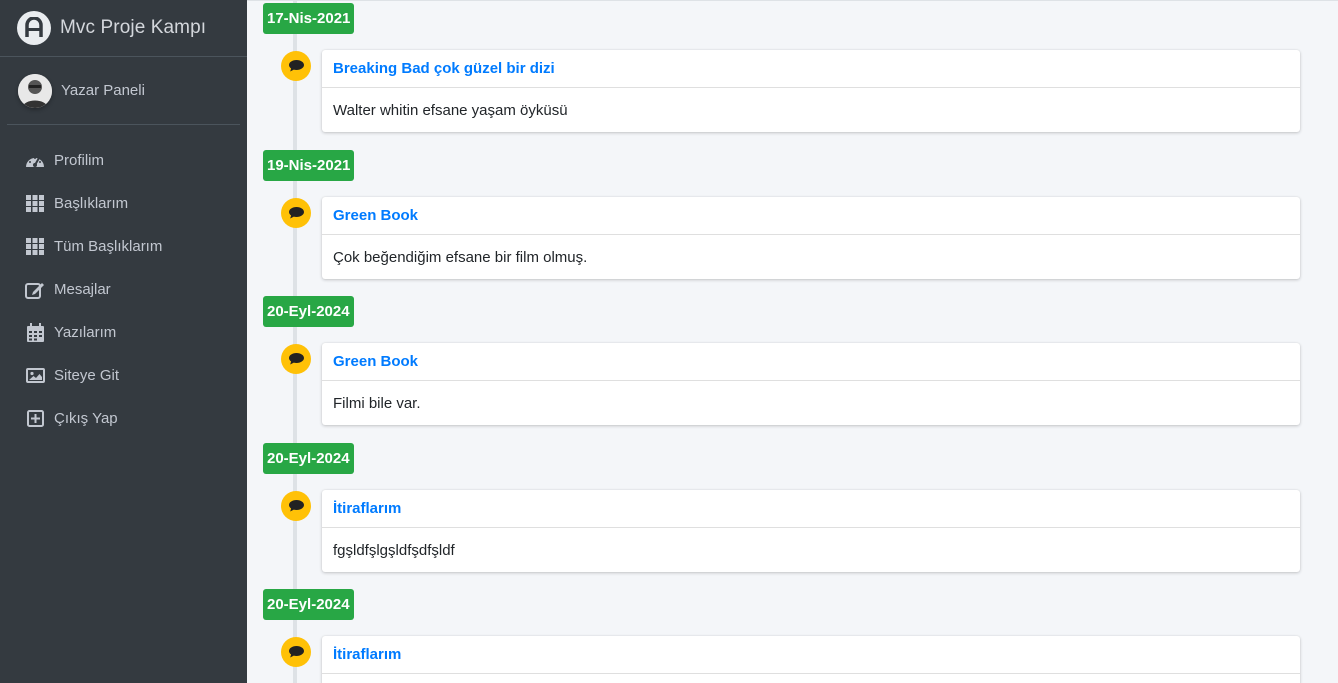 The height and width of the screenshot is (683, 1338). Describe the element at coordinates (35, 376) in the screenshot. I see `image-icon` at that location.